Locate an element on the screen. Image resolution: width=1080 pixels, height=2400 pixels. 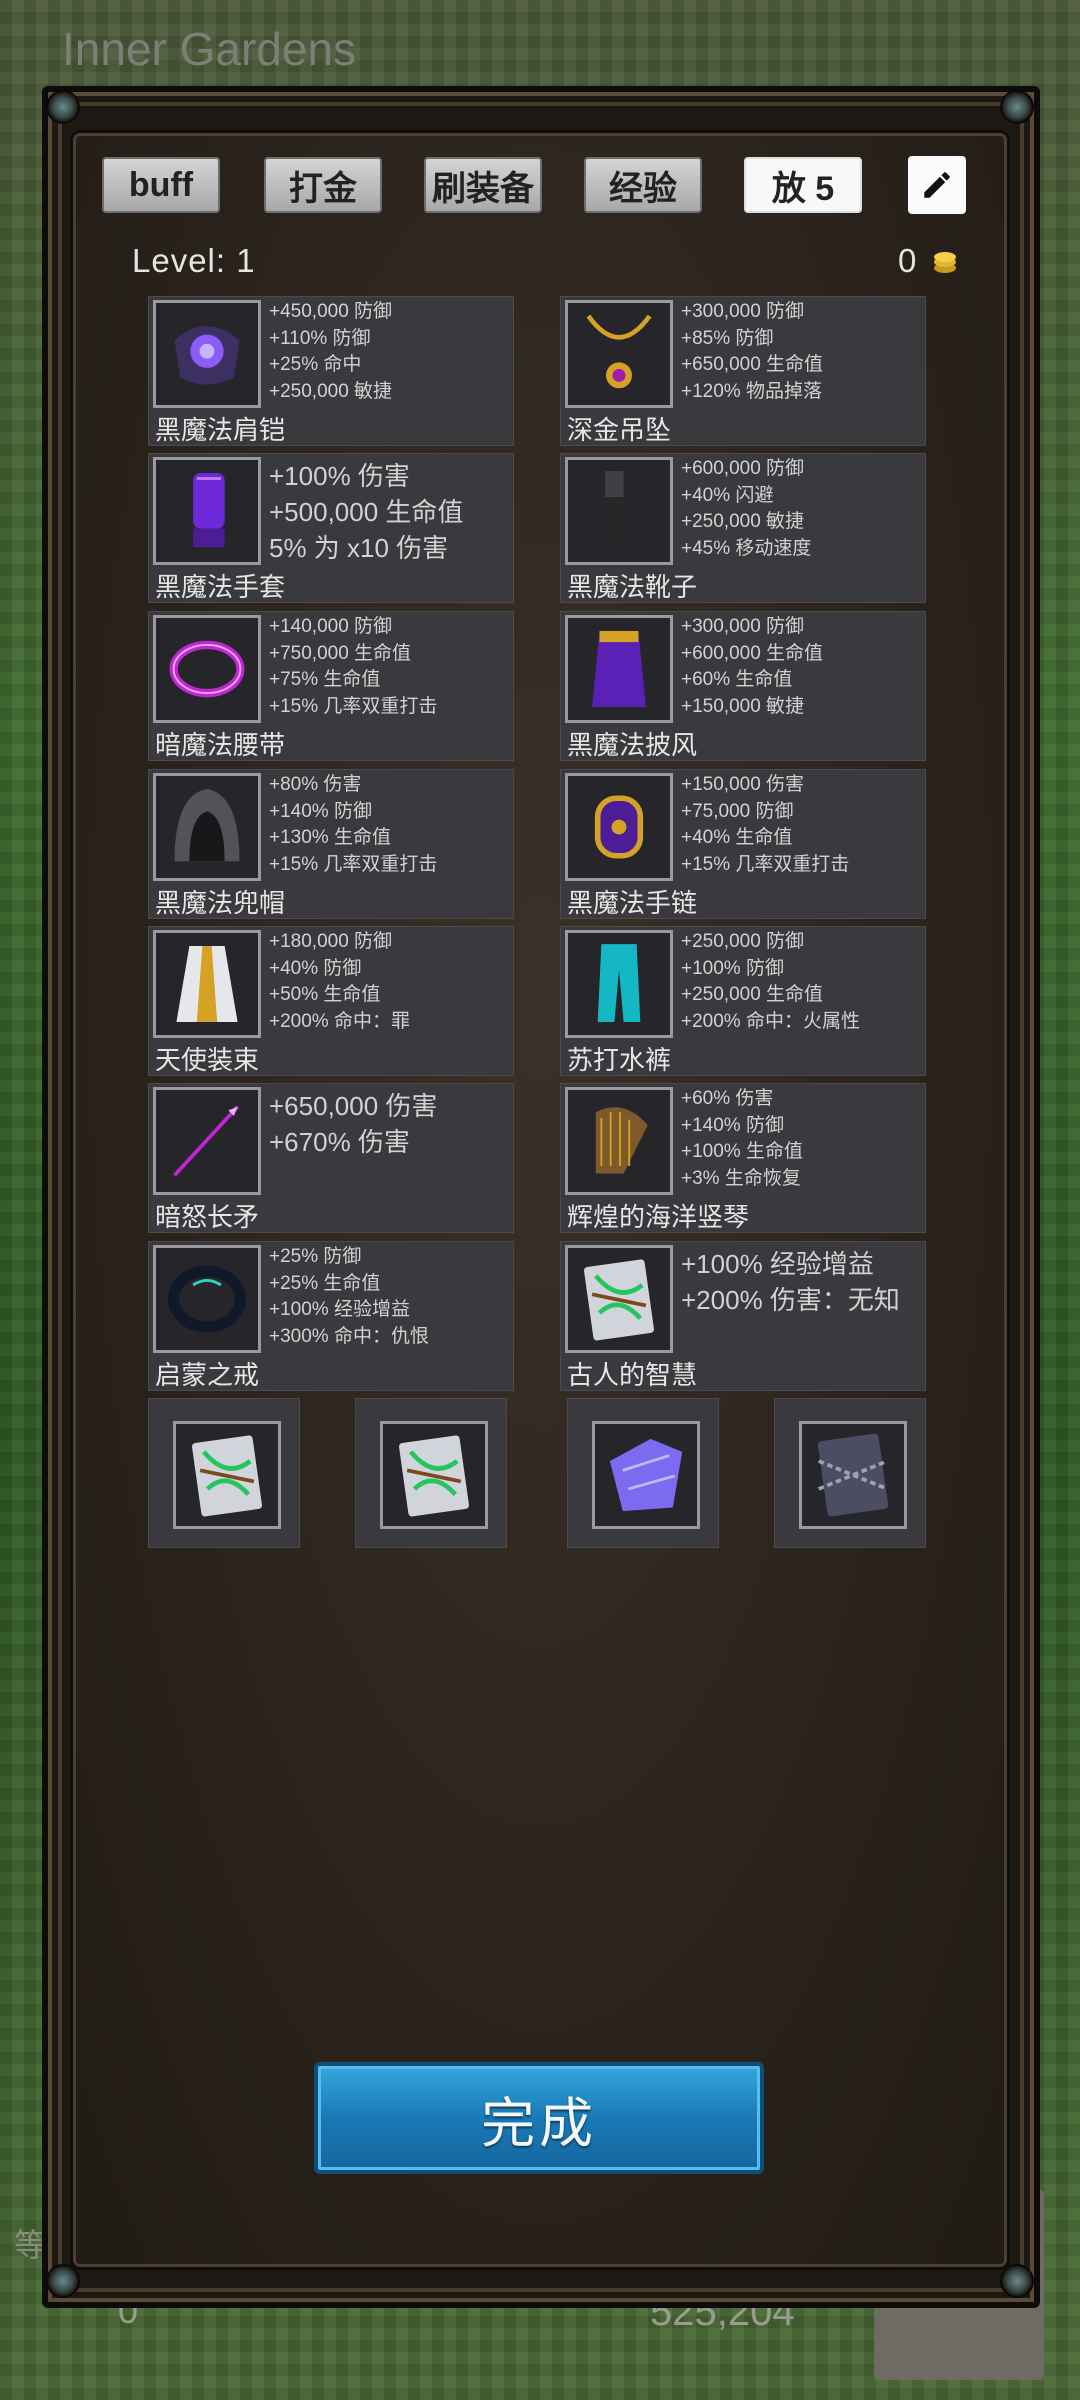
item-stats: +300,000 防御 +85% 防御 +650,000 生命值 +120% 物品掉落 is located at coordinates (752, 352).